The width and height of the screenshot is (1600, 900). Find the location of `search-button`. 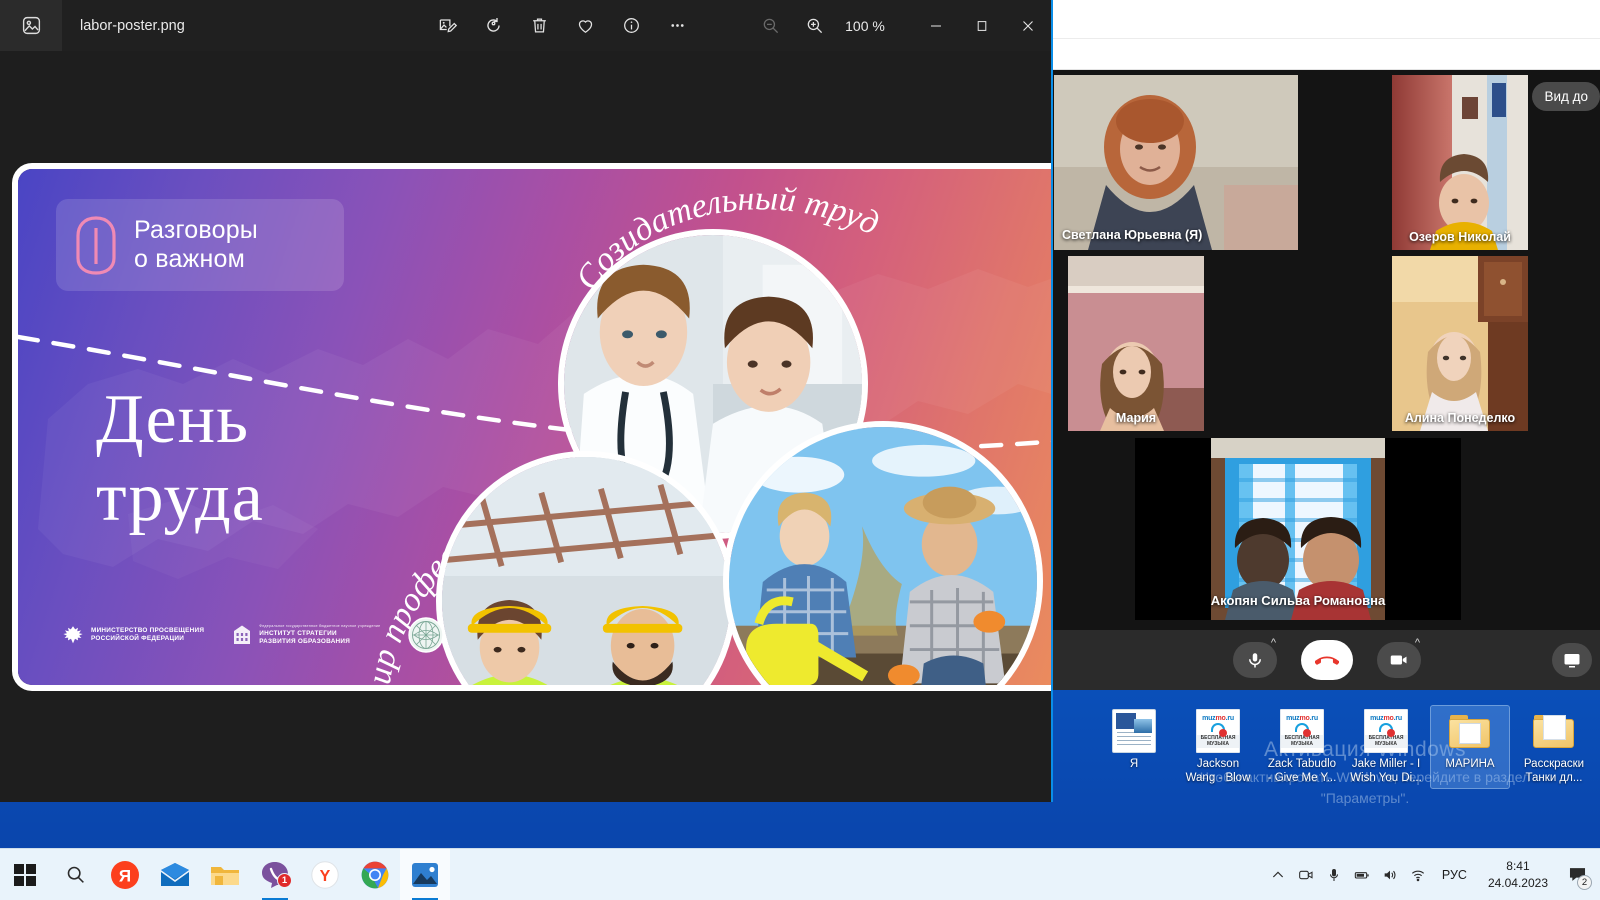

search-button is located at coordinates (75, 874).